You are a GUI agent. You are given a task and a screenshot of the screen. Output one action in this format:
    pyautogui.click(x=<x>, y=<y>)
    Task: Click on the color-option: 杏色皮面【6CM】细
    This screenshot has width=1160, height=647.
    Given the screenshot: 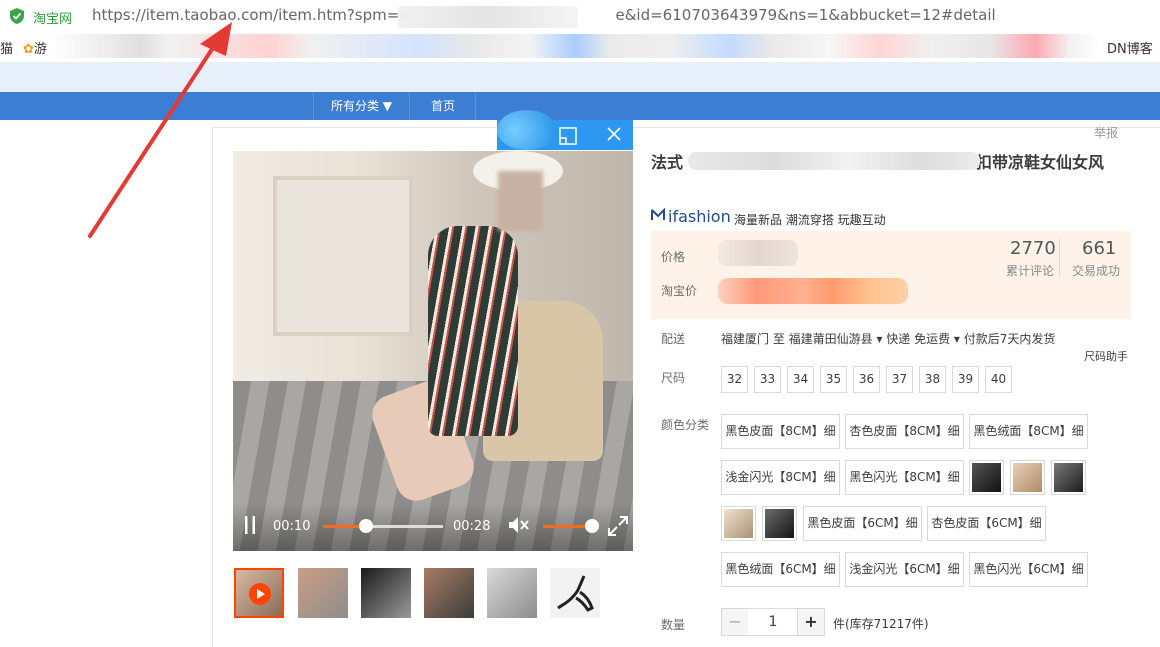 What is the action you would take?
    pyautogui.click(x=986, y=523)
    